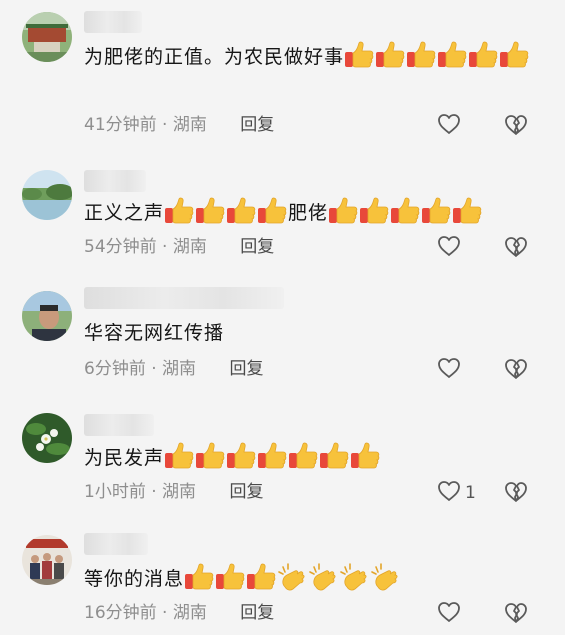 This screenshot has width=565, height=635. I want to click on comment-text: 正义之声 肥佬, so click(309, 213).